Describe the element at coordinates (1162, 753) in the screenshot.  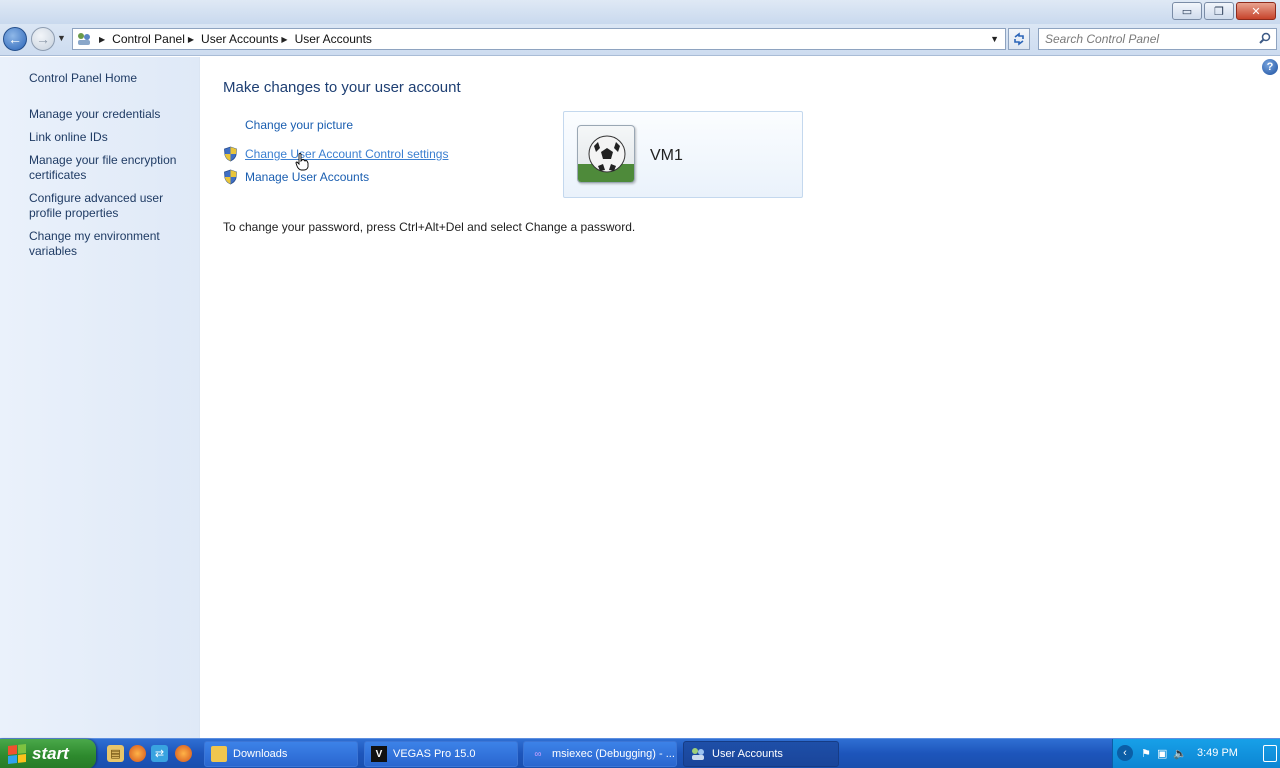
I see `network-icon: ▣` at that location.